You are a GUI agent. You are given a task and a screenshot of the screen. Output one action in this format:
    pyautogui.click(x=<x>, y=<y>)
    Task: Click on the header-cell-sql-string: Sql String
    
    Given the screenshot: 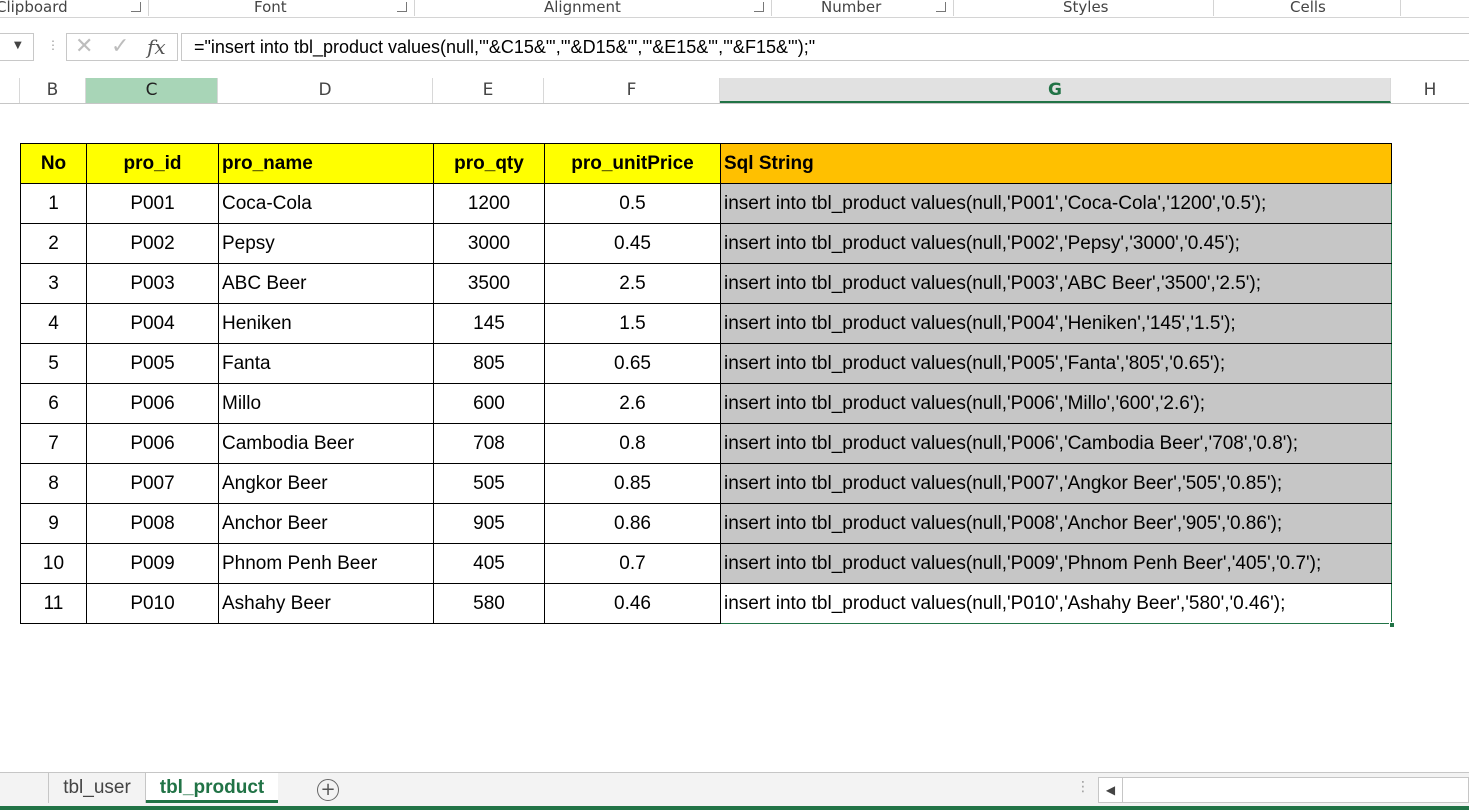 What is the action you would take?
    pyautogui.click(x=1056, y=163)
    